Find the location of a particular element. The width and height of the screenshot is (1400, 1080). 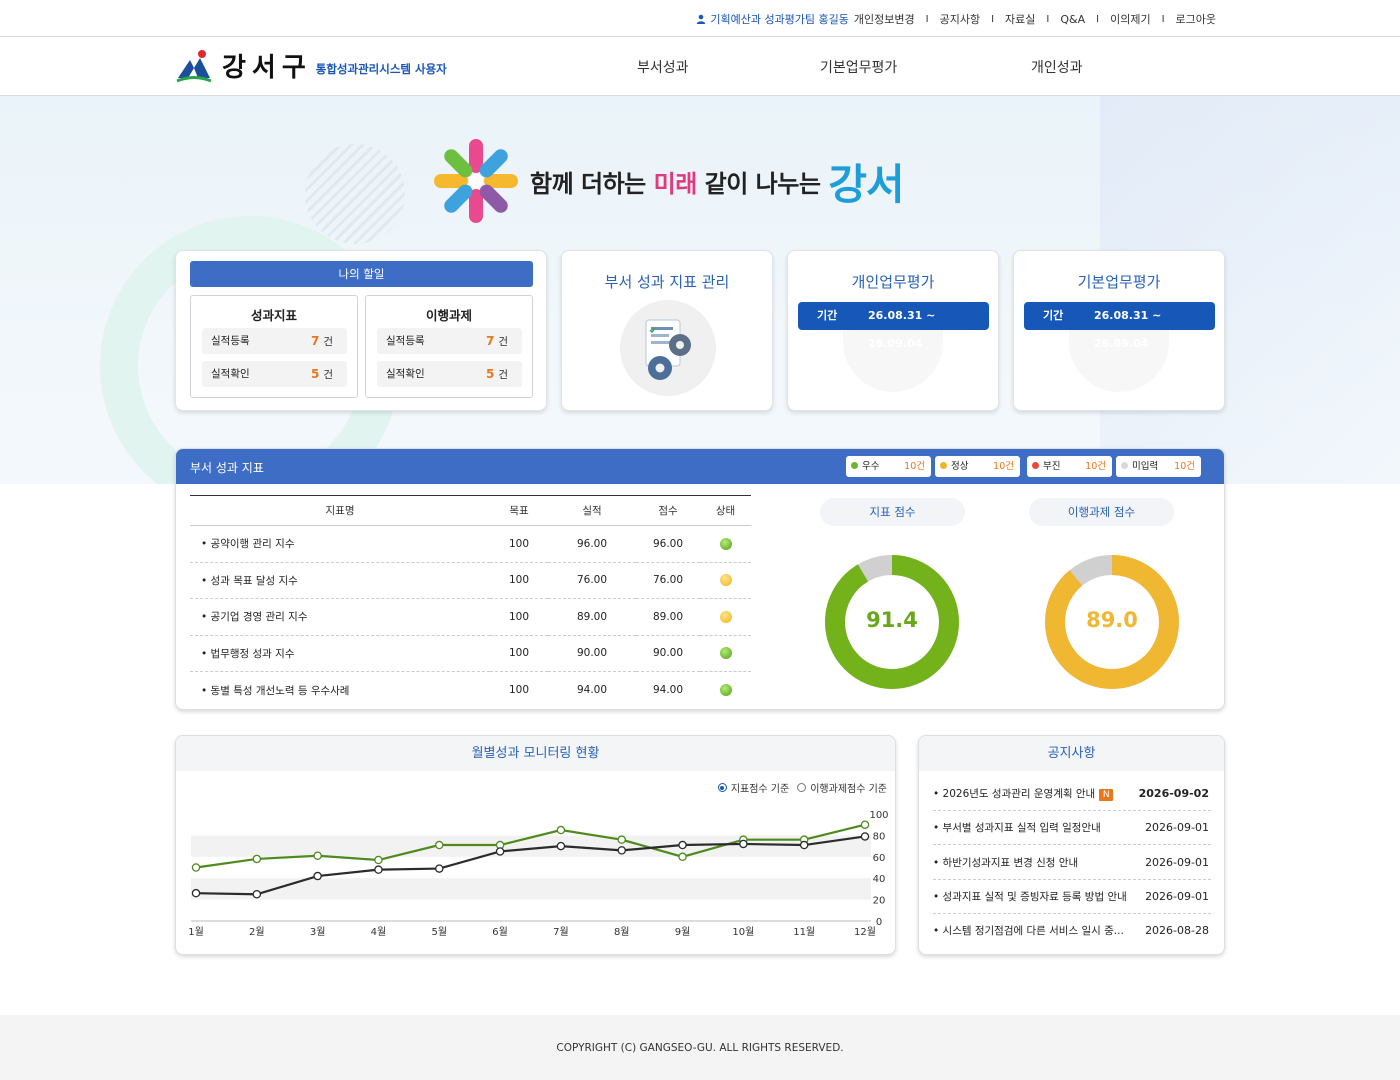

todo-box-title: 이행과제 is located at coordinates (448, 315).